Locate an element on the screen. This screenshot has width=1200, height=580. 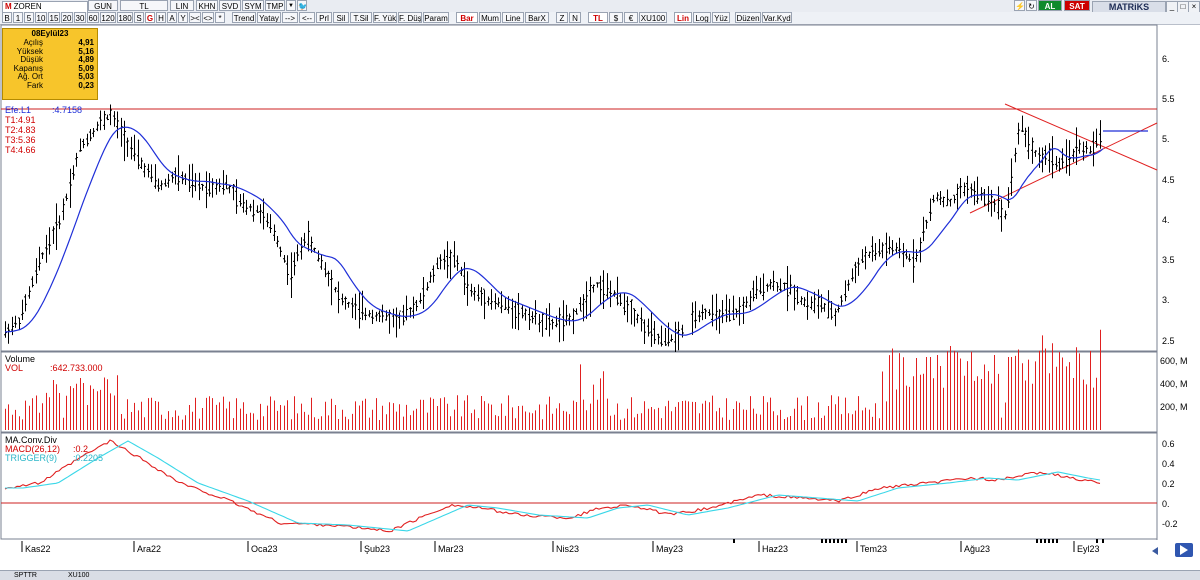
efe-label: Efe.L1 is located at coordinates (18, 110).